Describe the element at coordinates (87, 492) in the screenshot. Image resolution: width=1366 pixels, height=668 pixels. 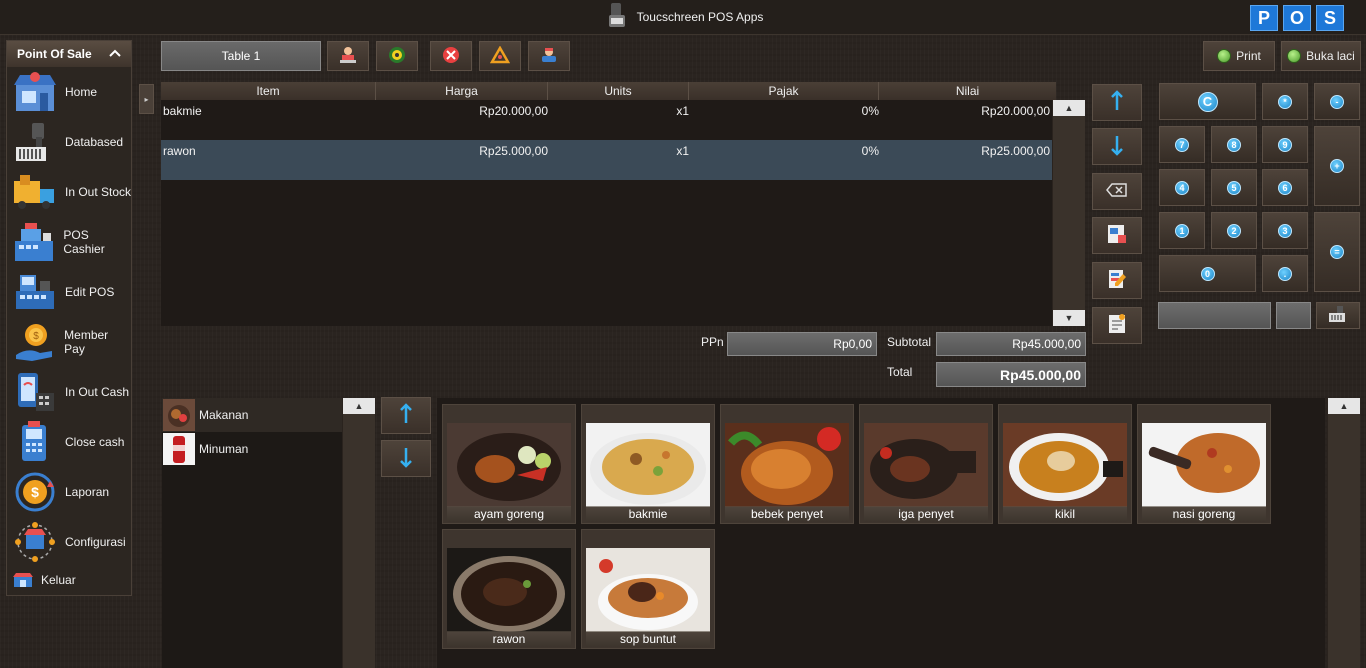
I see `sidebar-item-label: Laporan` at that location.